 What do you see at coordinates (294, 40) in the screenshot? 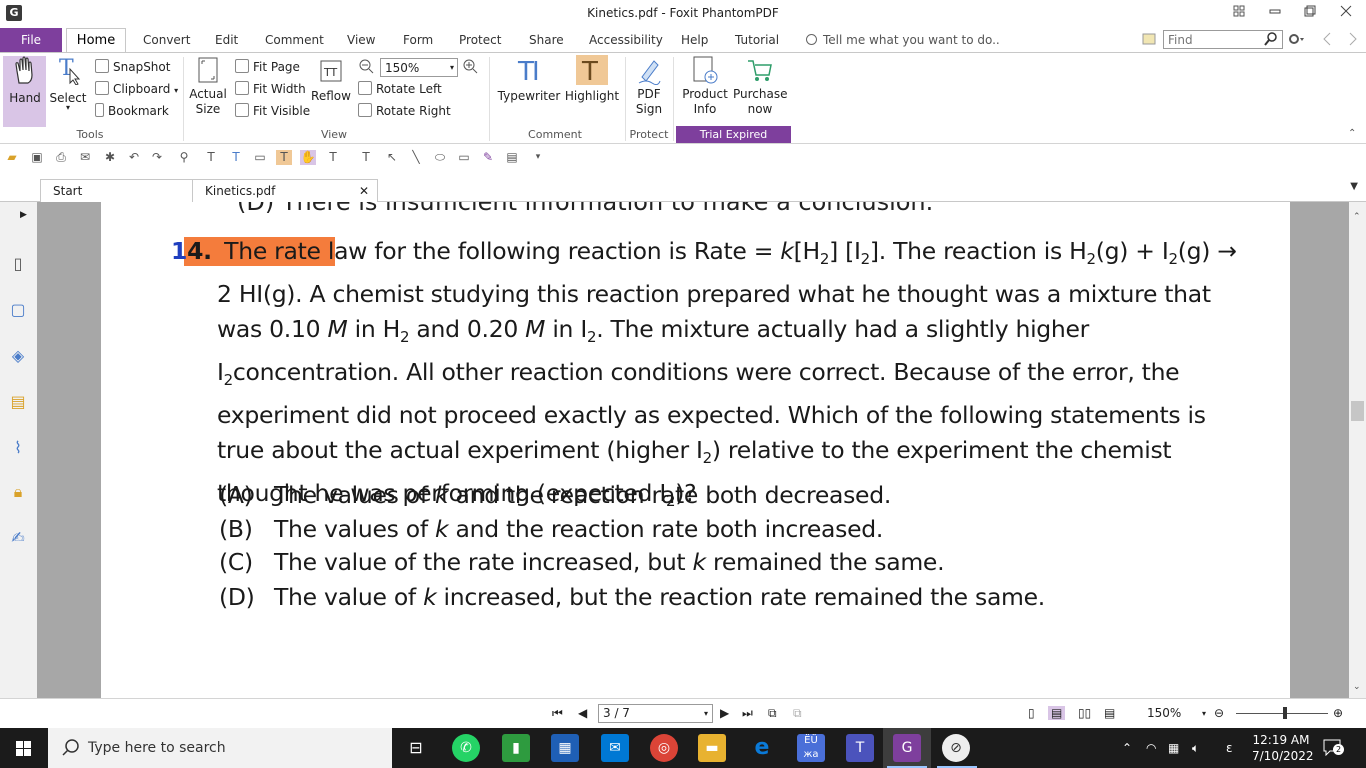
I see `tab-comment: Comment` at bounding box center [294, 40].